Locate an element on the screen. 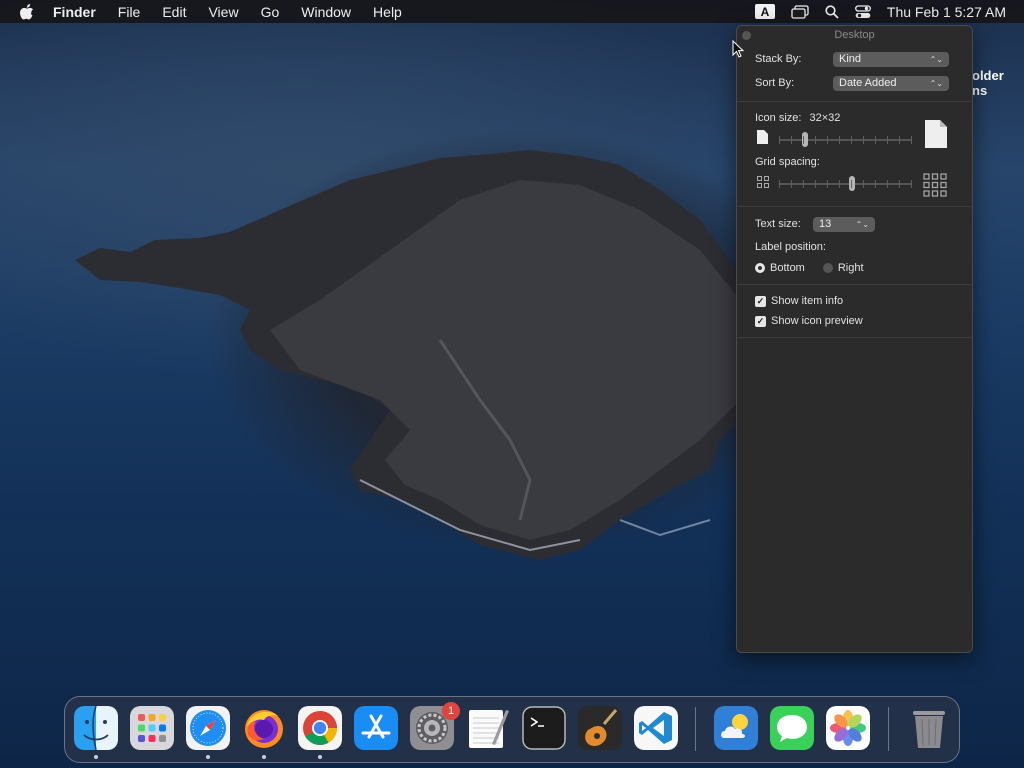  stack-by-value: Kind is located at coordinates (850, 59).